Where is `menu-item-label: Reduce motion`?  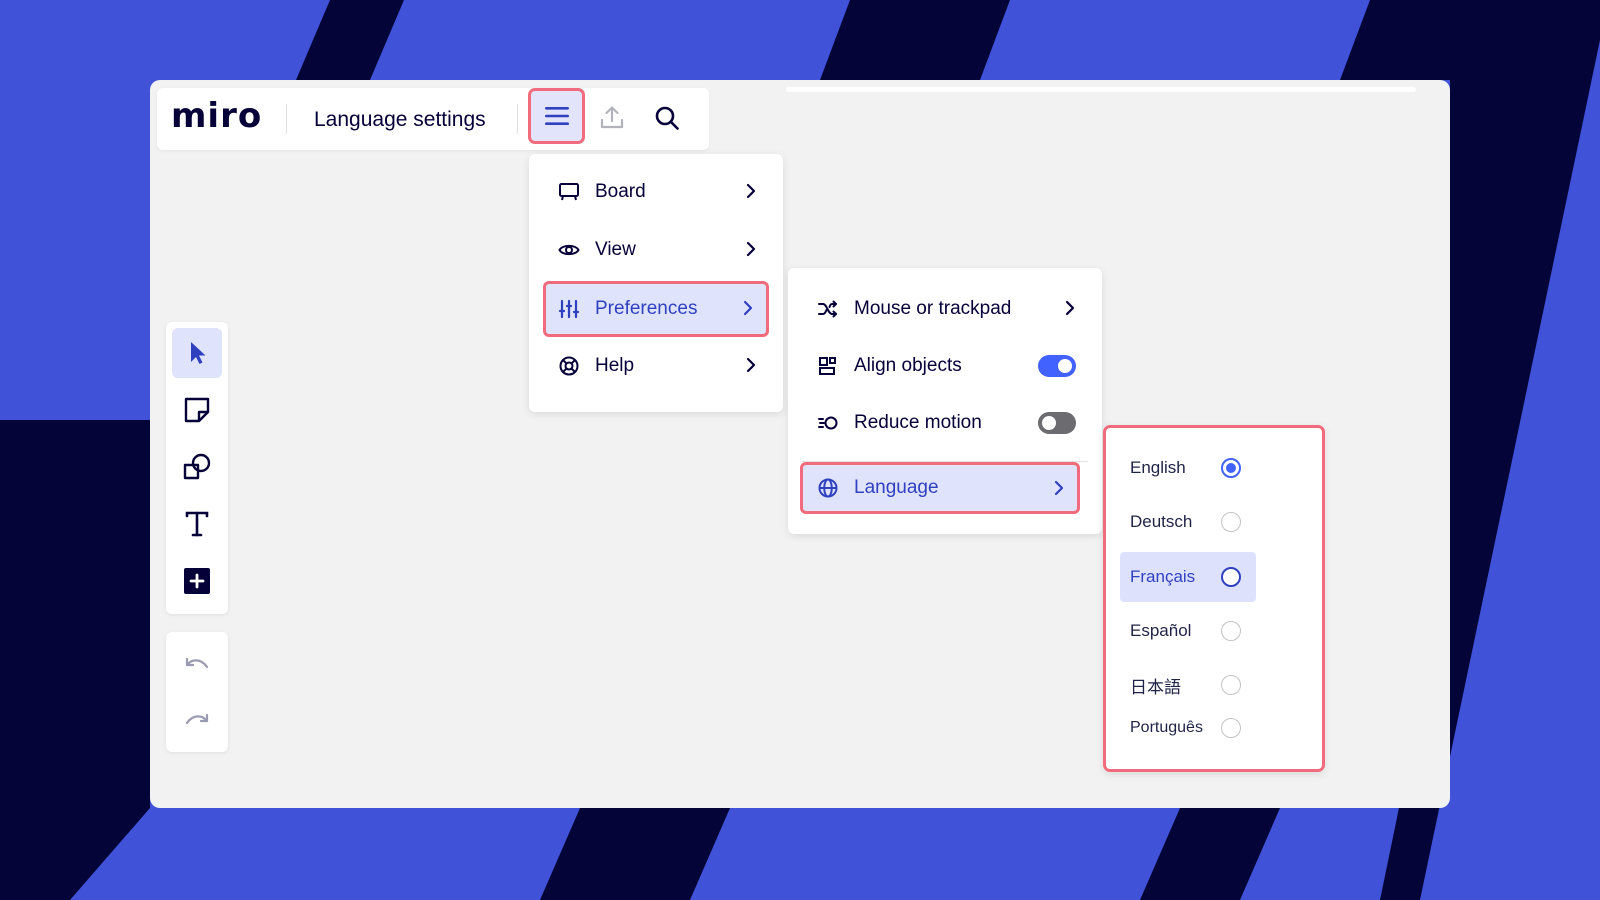
menu-item-label: Reduce motion is located at coordinates (918, 422).